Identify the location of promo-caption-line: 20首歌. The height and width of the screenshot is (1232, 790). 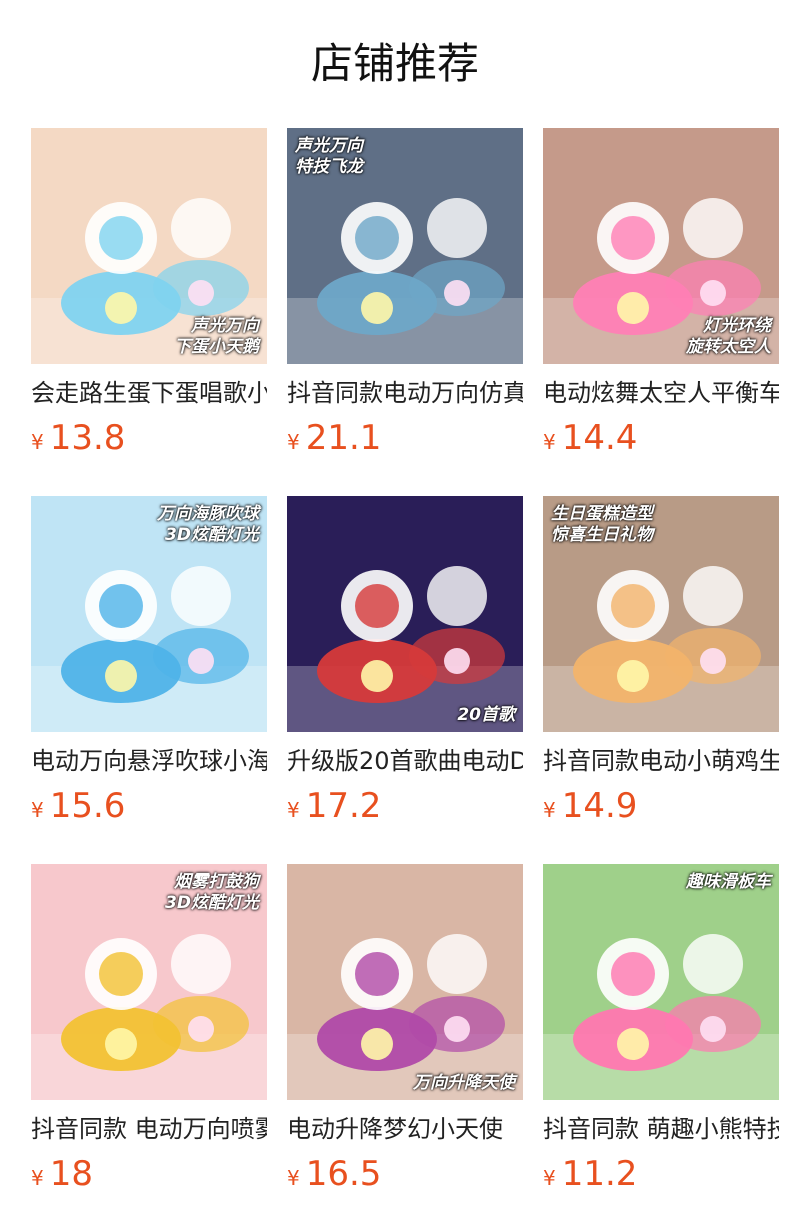
(486, 715).